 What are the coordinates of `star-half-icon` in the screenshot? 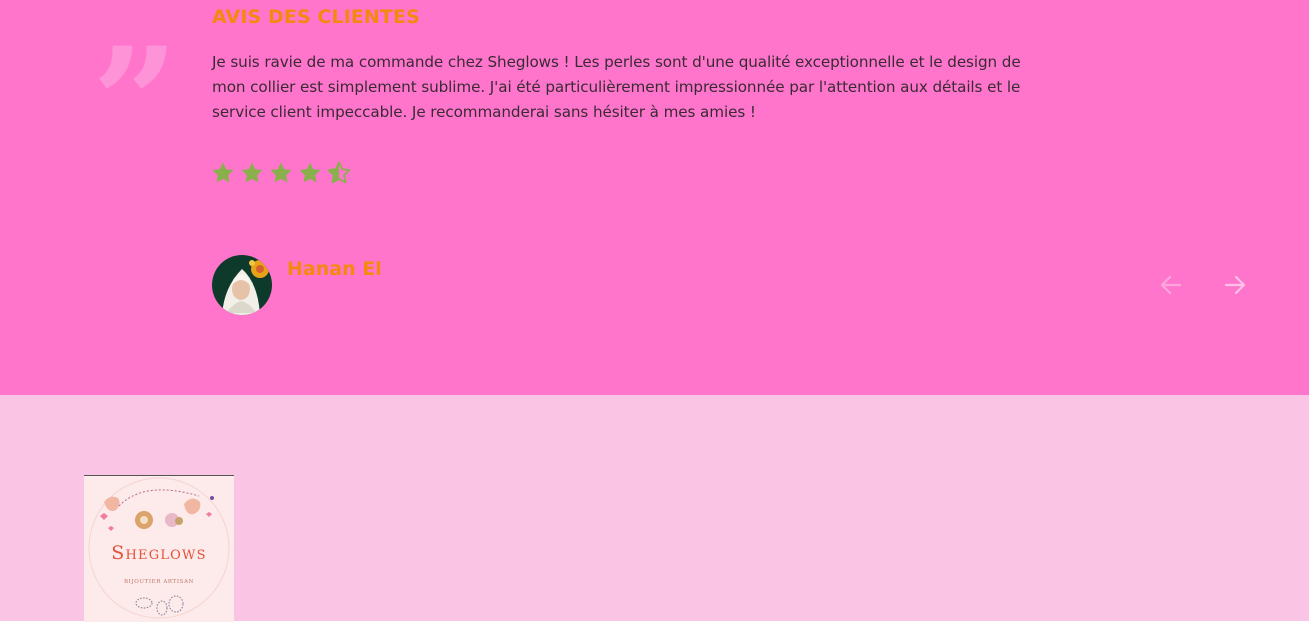 It's located at (339, 175).